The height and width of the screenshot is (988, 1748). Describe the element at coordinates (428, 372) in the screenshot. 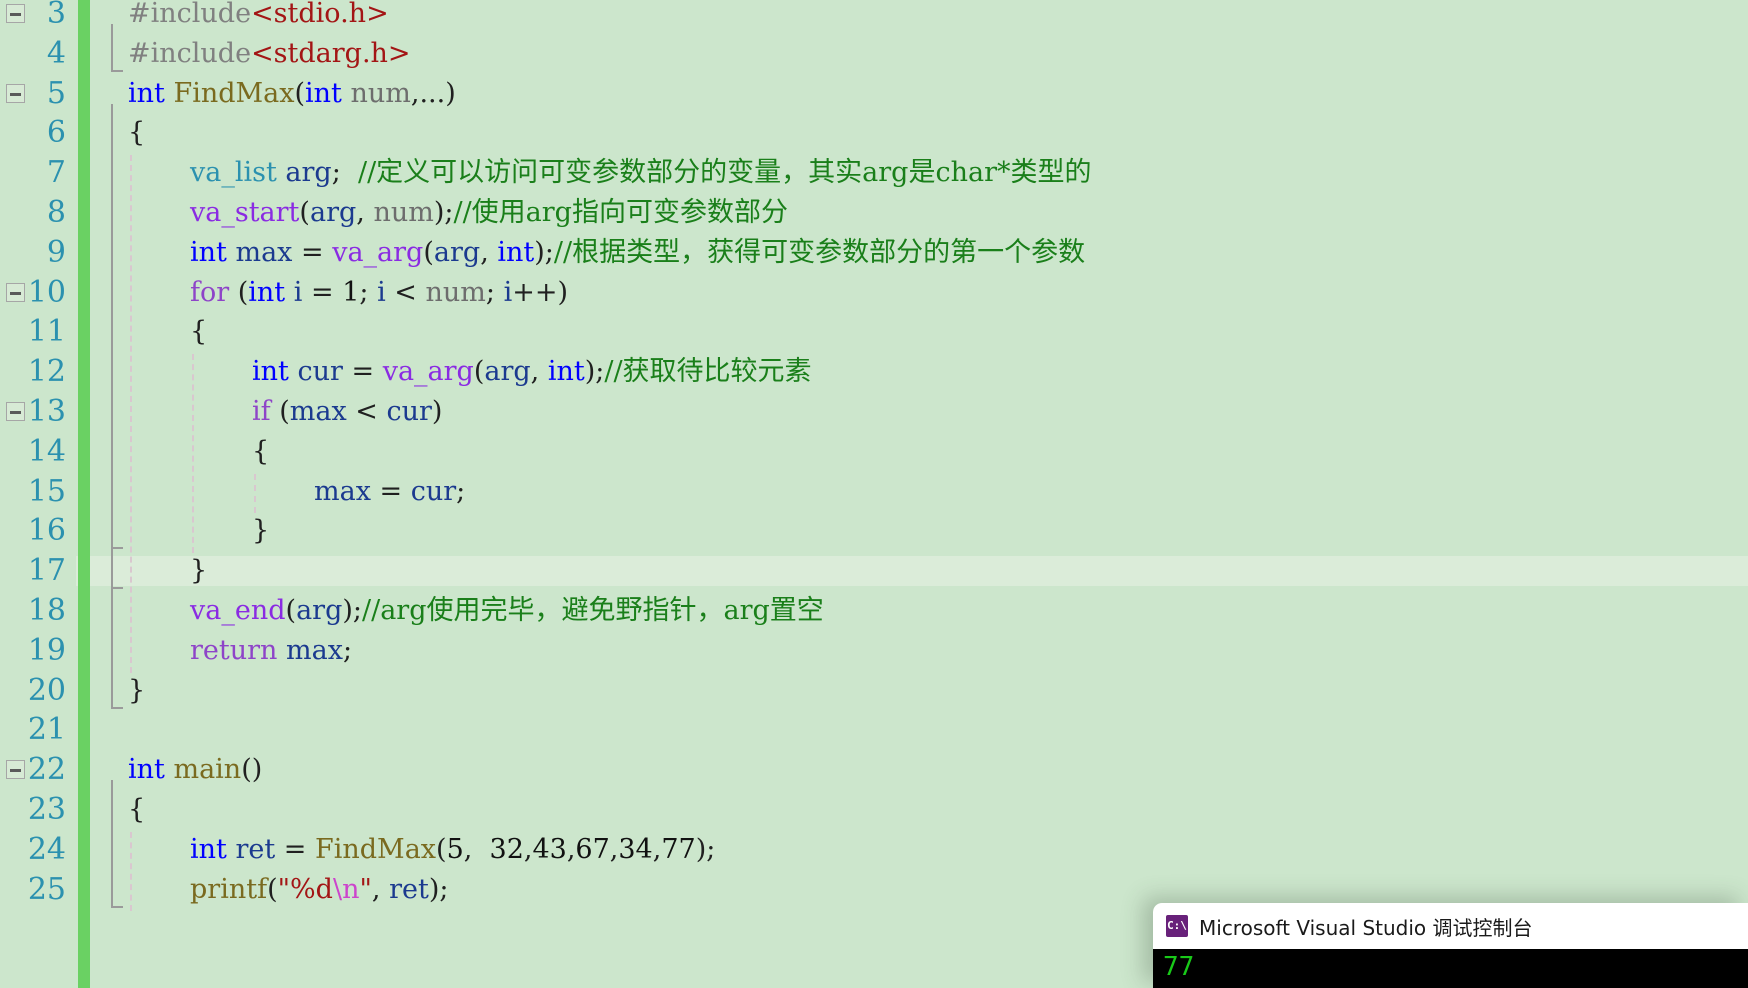

I see `code-token: va_arg` at that location.